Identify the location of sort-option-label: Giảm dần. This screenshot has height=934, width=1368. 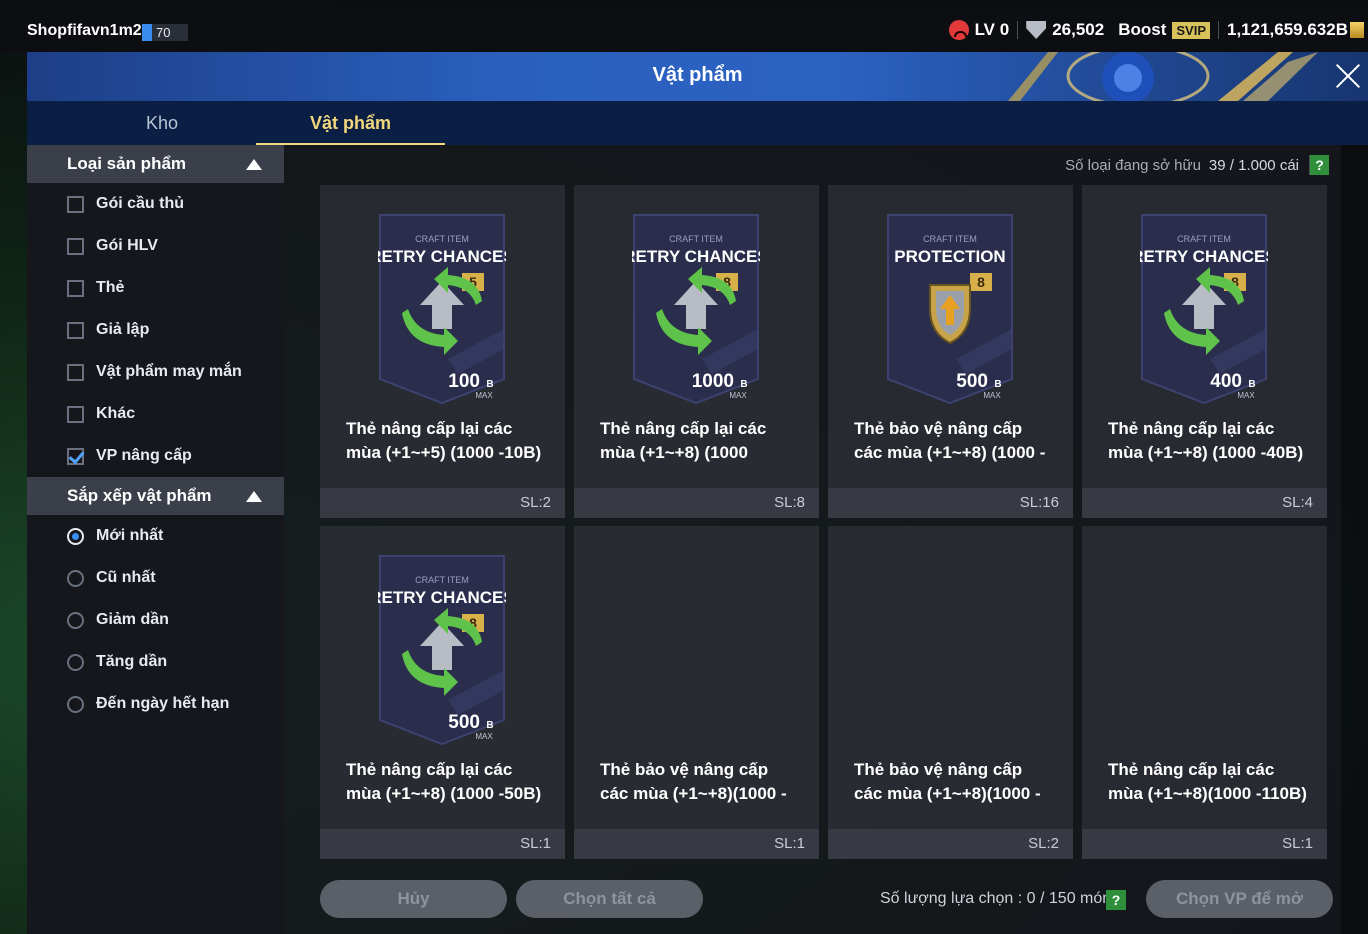
(132, 619).